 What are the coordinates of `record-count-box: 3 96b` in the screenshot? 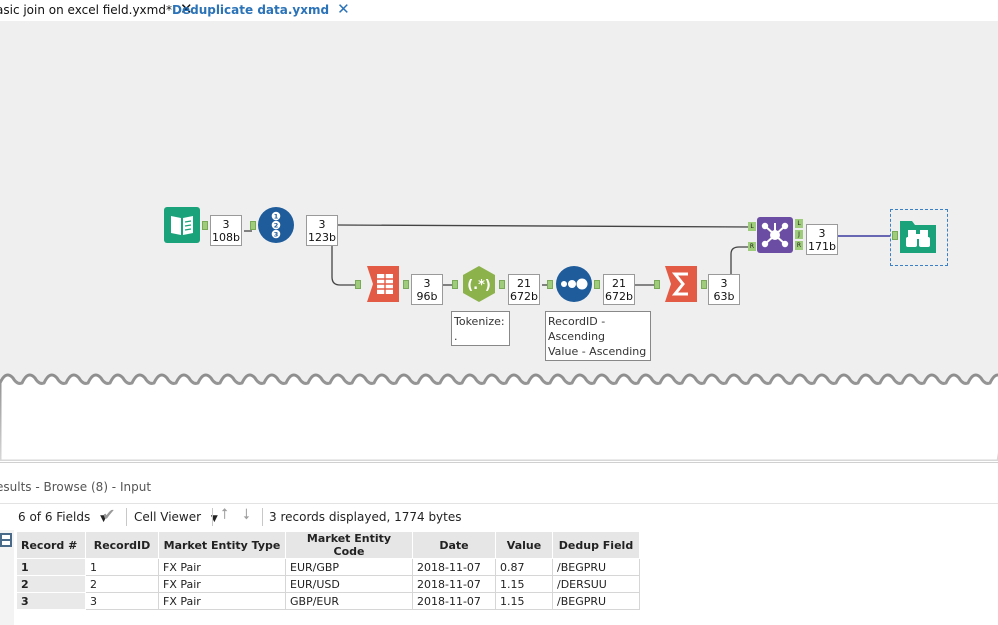 It's located at (427, 289).